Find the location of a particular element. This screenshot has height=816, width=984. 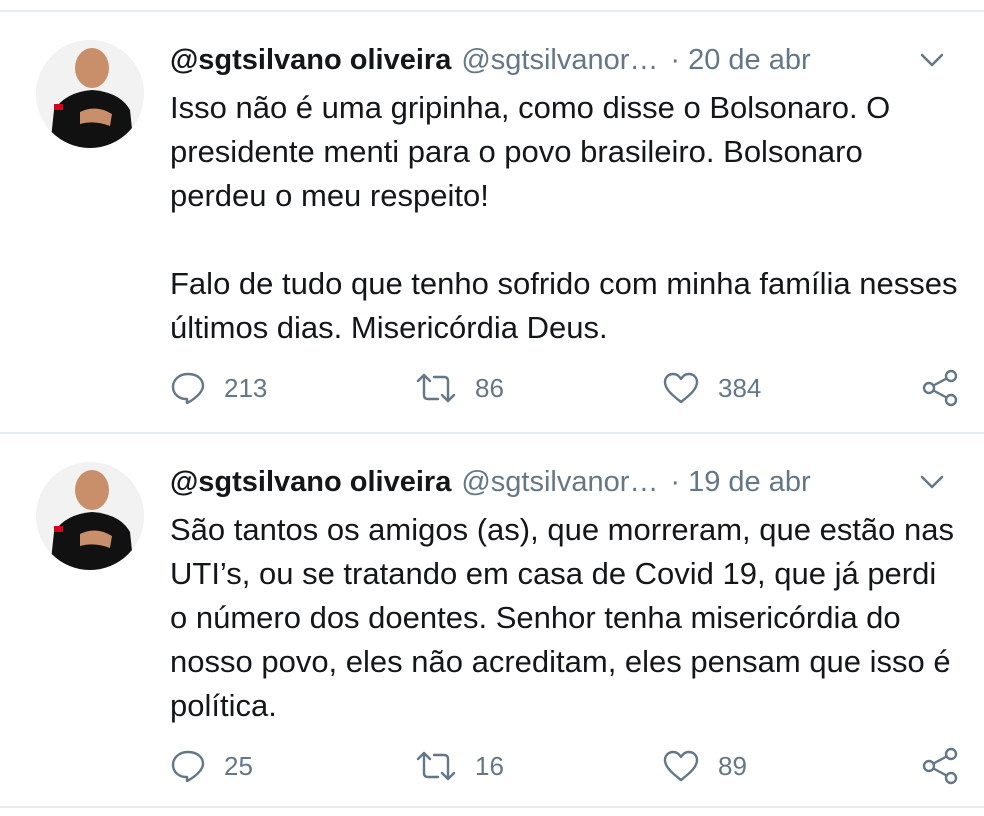

retweet-button: 86 is located at coordinates (459, 388).